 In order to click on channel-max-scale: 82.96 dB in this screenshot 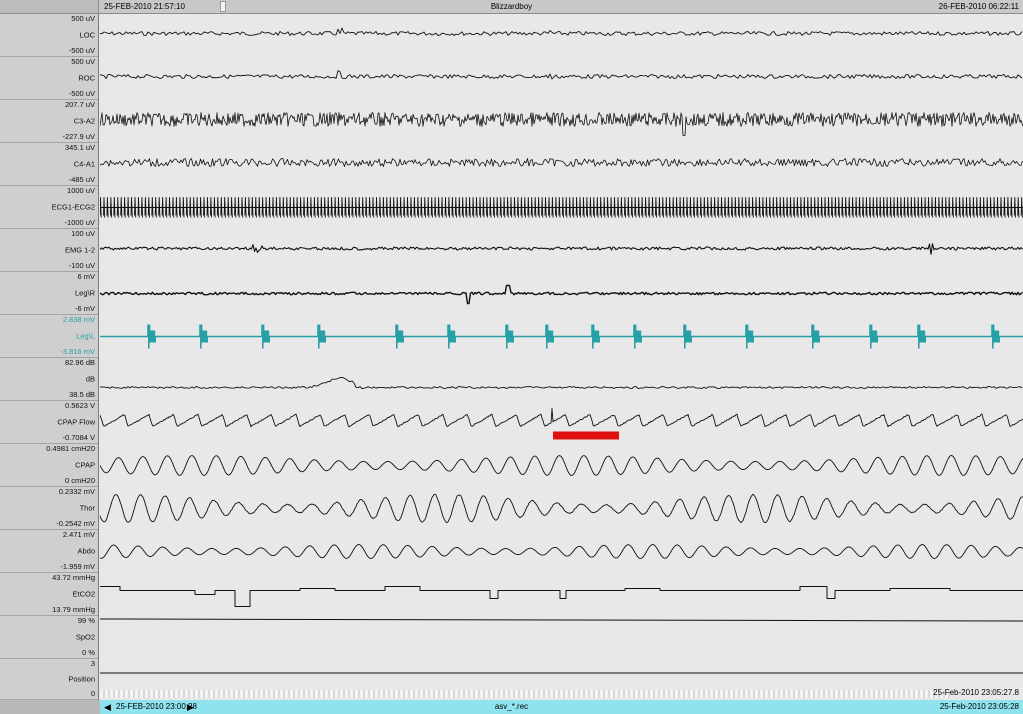, I will do `click(79, 362)`.